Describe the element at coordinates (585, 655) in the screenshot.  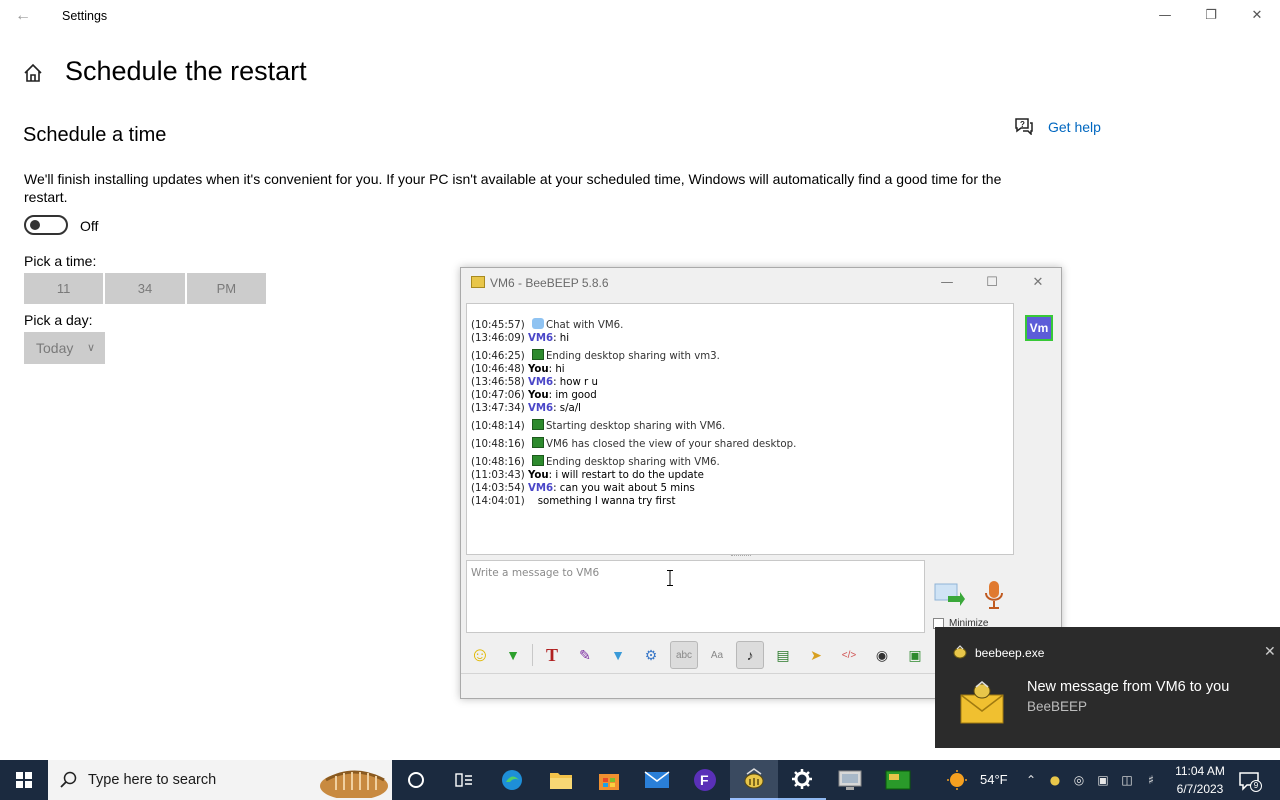
I see `font-color-icon: ✎` at that location.